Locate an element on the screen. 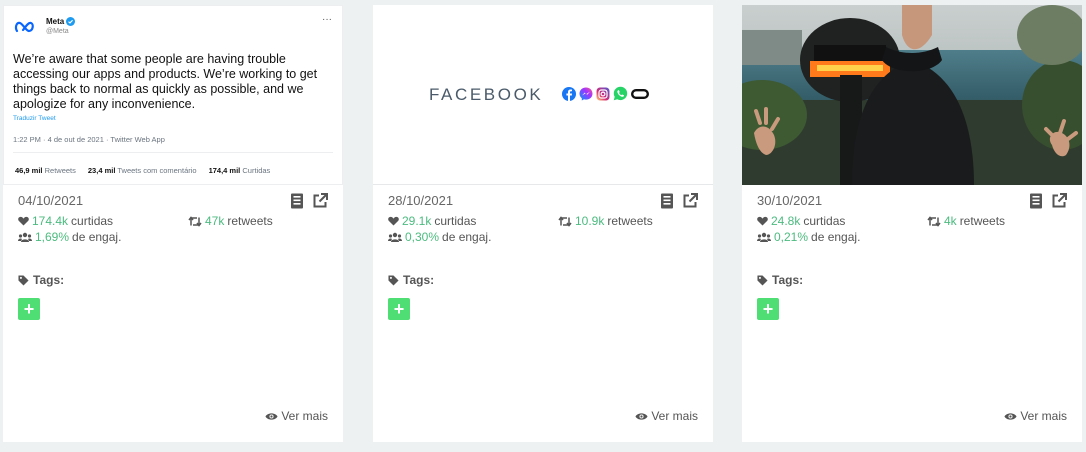  engagement-stat: 0,30% de engaj. is located at coordinates (439, 237).